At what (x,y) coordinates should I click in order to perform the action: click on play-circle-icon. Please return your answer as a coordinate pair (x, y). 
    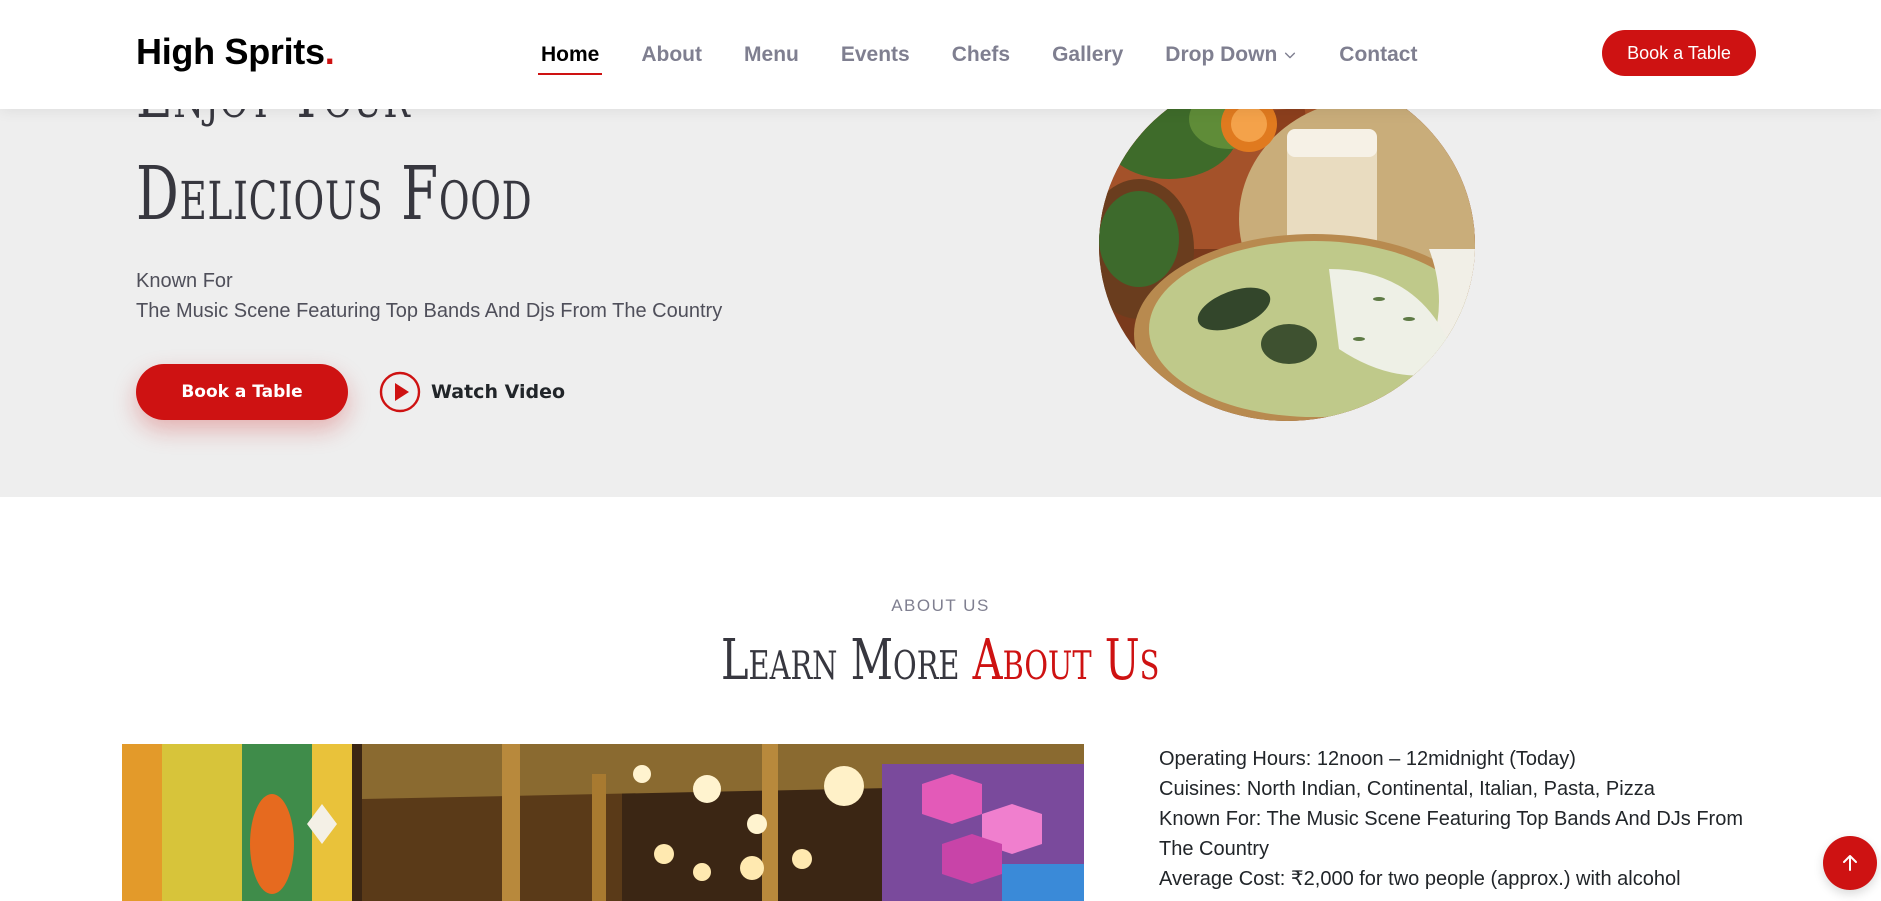
    Looking at the image, I should click on (400, 392).